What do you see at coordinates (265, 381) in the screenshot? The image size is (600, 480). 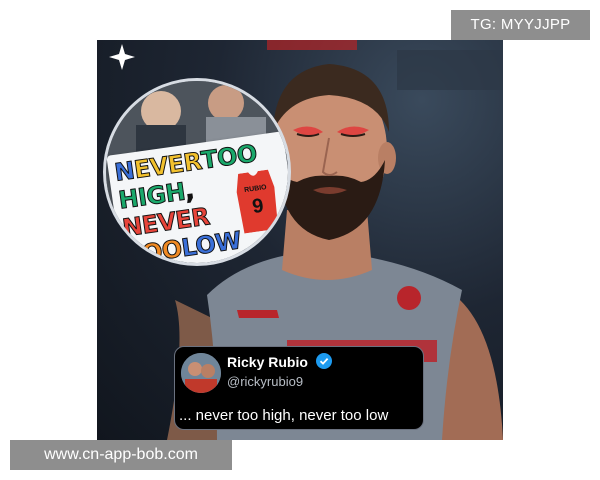 I see `tweet-handle: @rickyrubio9` at bounding box center [265, 381].